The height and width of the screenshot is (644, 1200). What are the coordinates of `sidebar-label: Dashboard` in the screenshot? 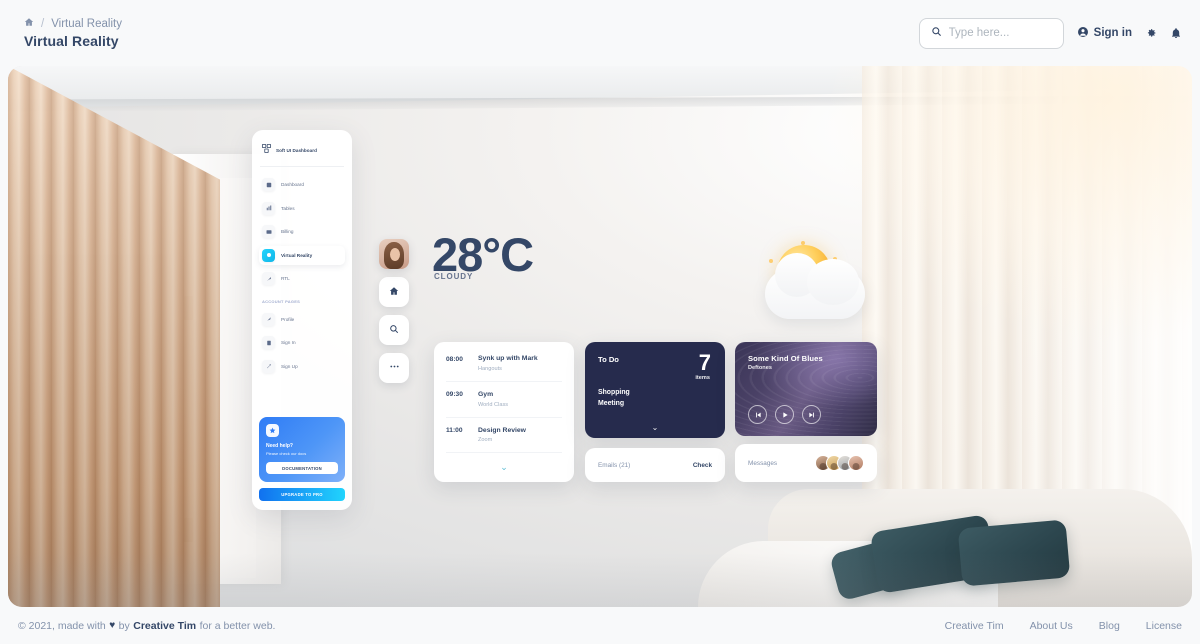 It's located at (292, 184).